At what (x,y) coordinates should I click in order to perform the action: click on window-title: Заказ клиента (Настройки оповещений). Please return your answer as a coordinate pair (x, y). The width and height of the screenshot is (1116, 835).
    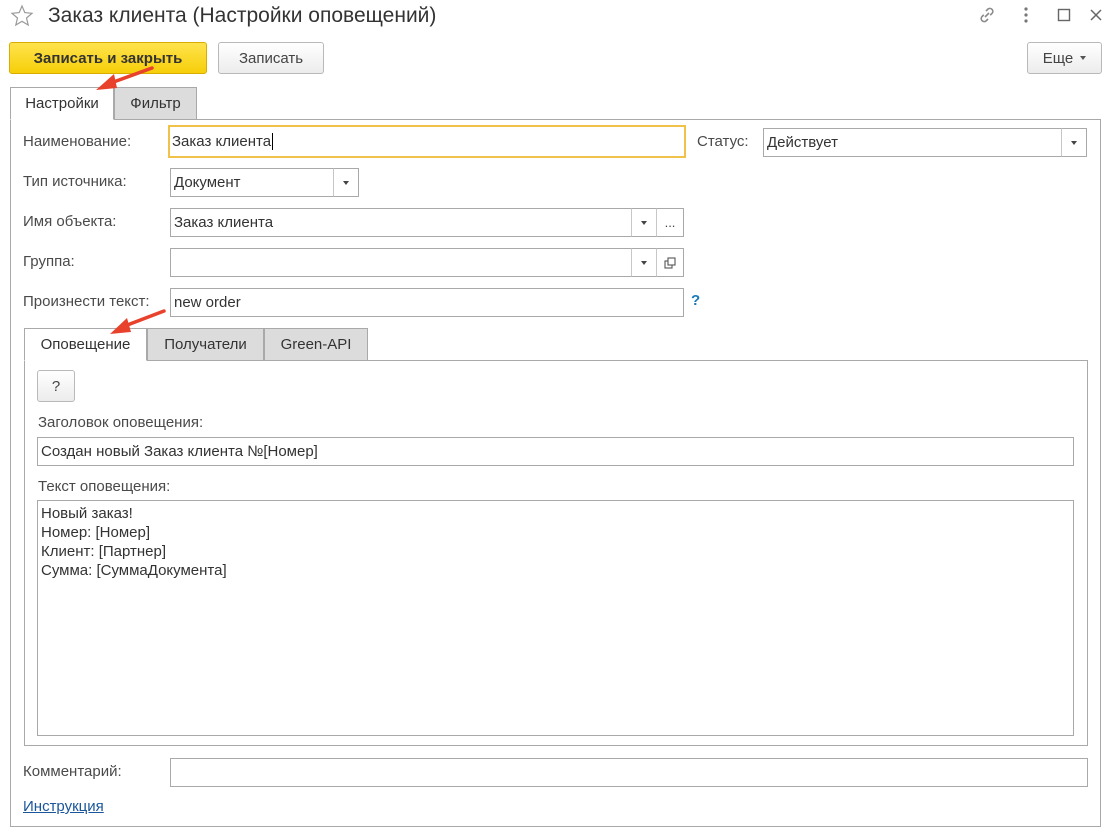
    Looking at the image, I should click on (242, 15).